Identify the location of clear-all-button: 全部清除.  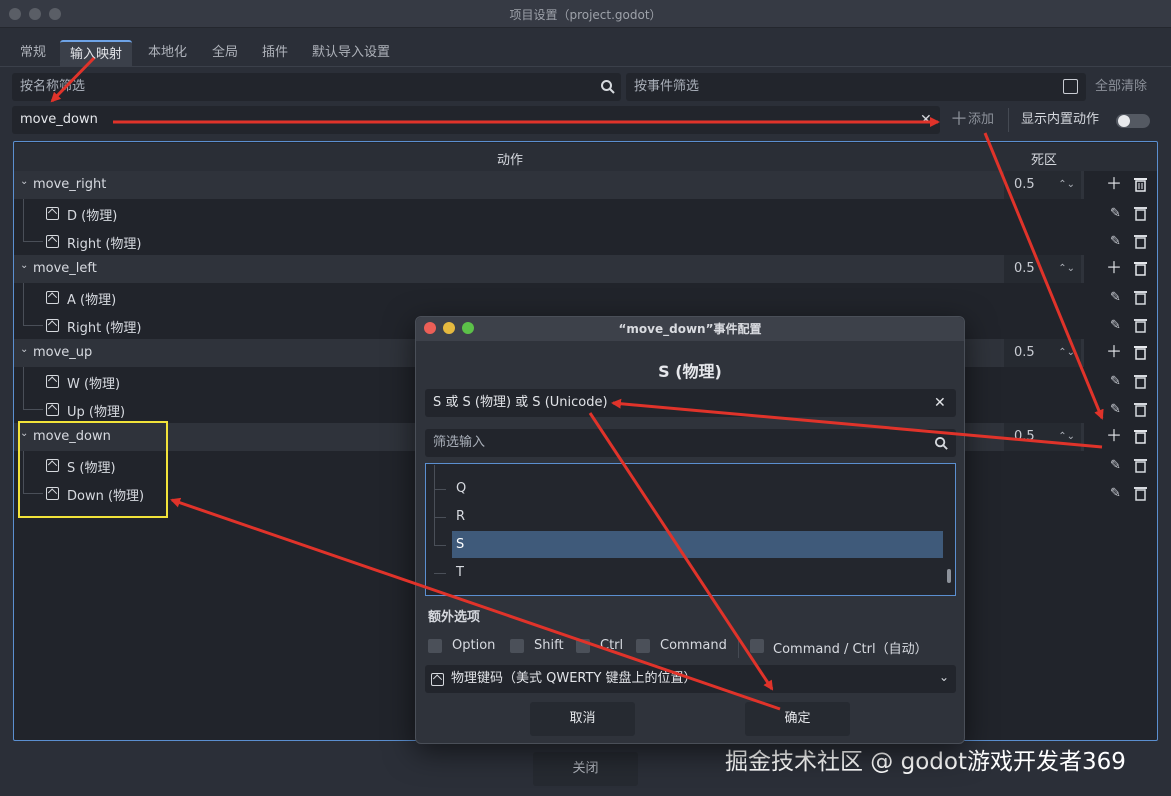
(1121, 87).